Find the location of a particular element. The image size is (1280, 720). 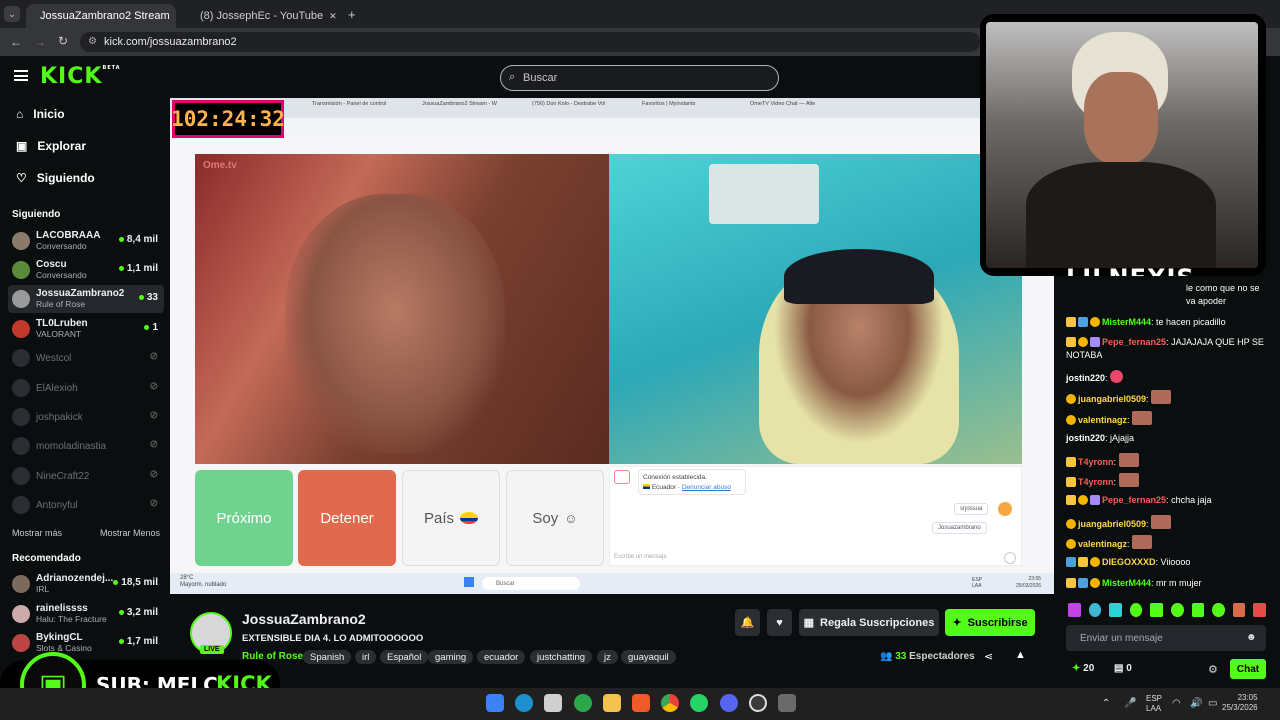

sidebar-item-westcol: Westcol ⊘ is located at coordinates (86, 358).